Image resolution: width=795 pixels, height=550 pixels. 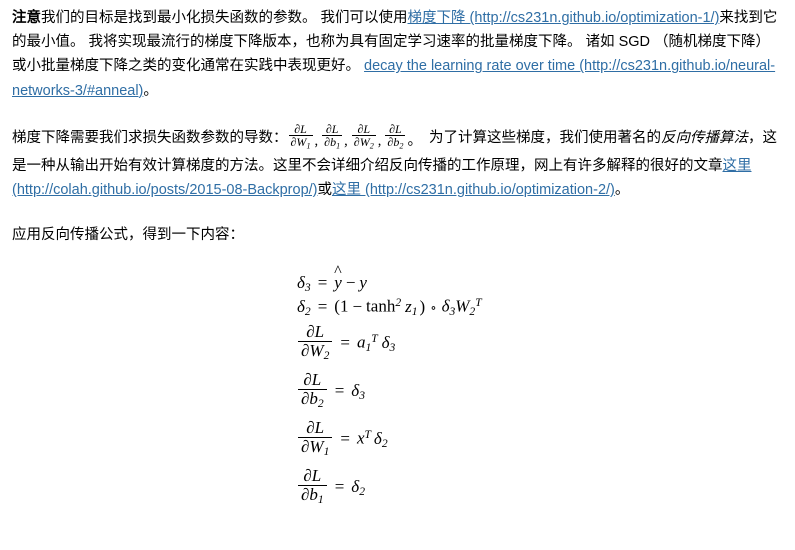 I want to click on fraction-dL-dW1: ∂L ∂W1, so click(x=315, y=438).